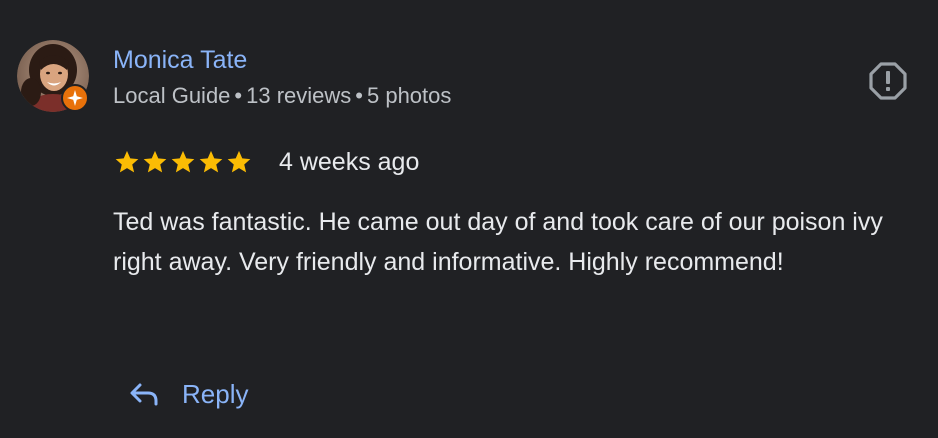 Image resolution: width=938 pixels, height=438 pixels. I want to click on reply-button: Reply, so click(187, 394).